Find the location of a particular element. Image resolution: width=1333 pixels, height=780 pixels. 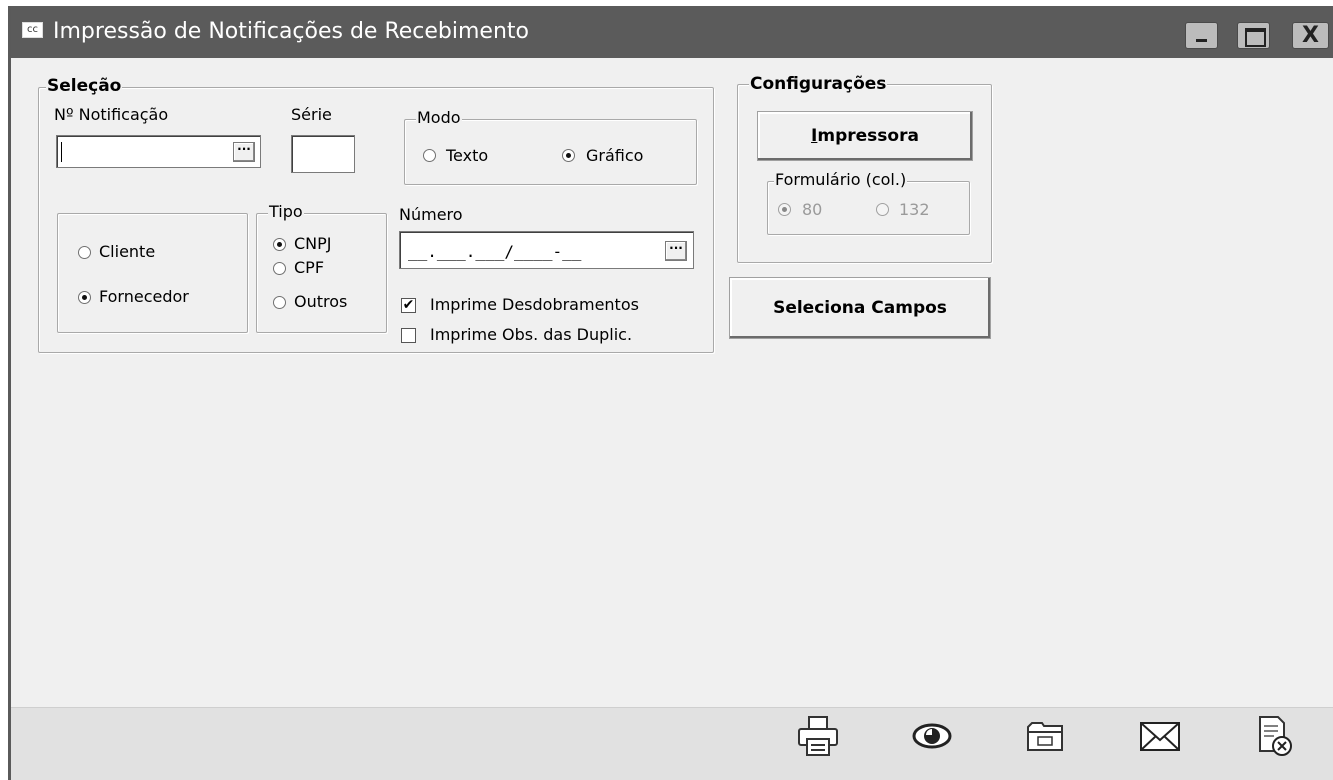

configuracoes-legend: Configurações is located at coordinates (818, 84).